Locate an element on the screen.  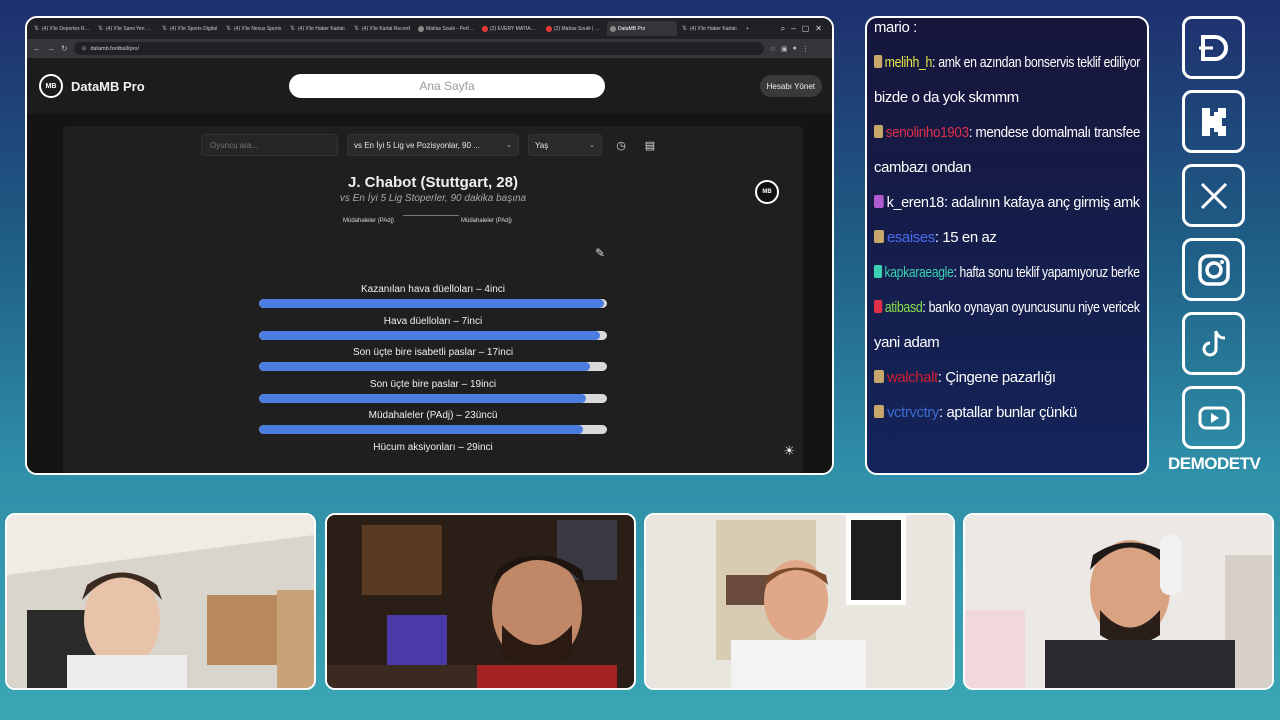
chat-username: esaises is located at coordinates (910, 237).